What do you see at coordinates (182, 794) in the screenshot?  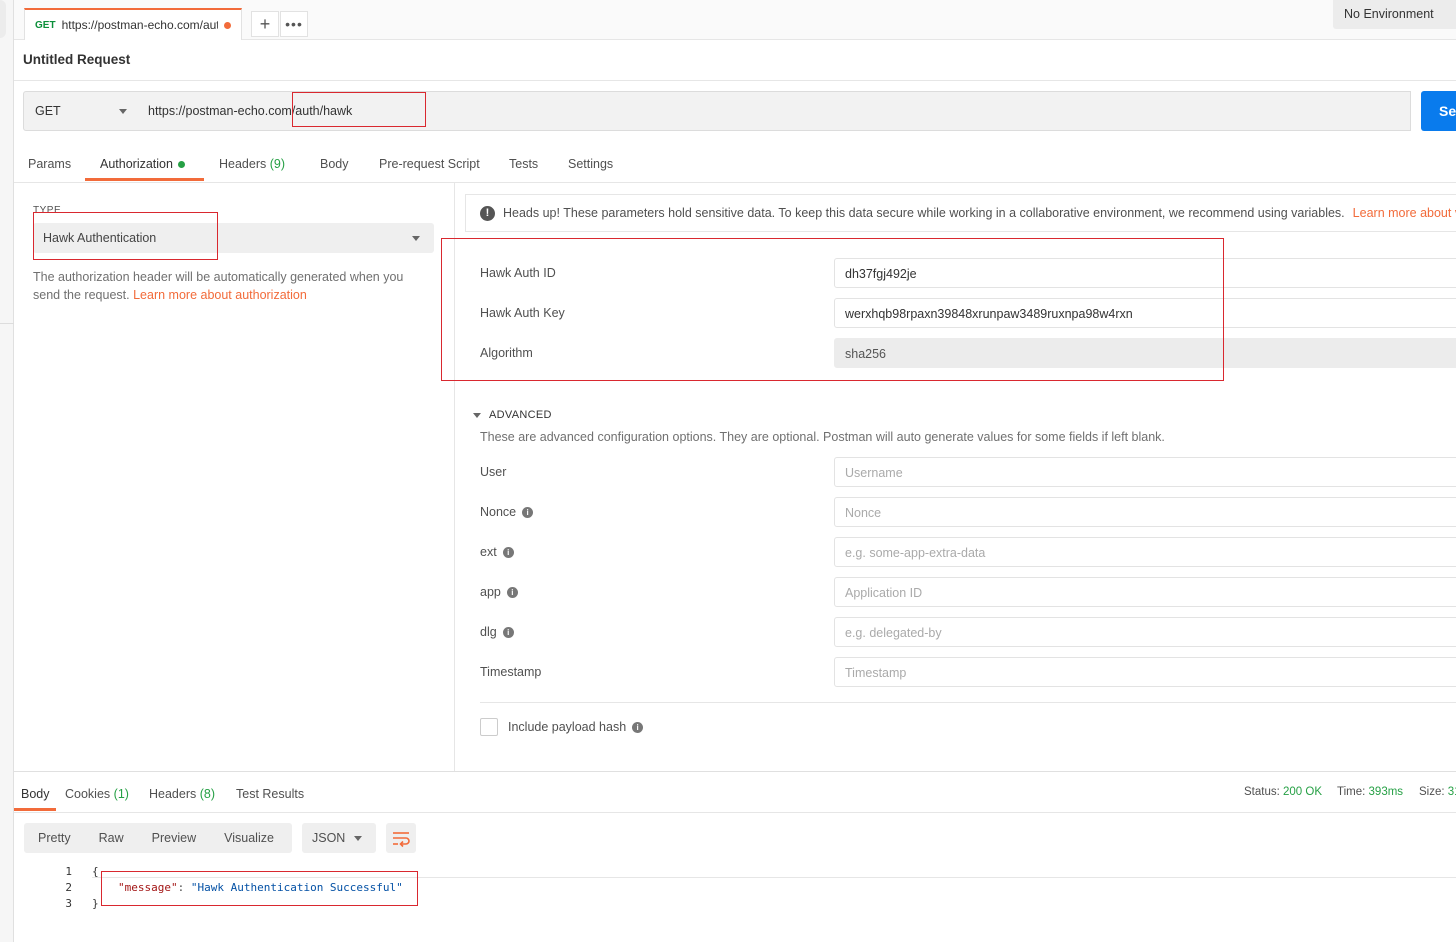 I see `response-tab-headers: Headers (8)` at bounding box center [182, 794].